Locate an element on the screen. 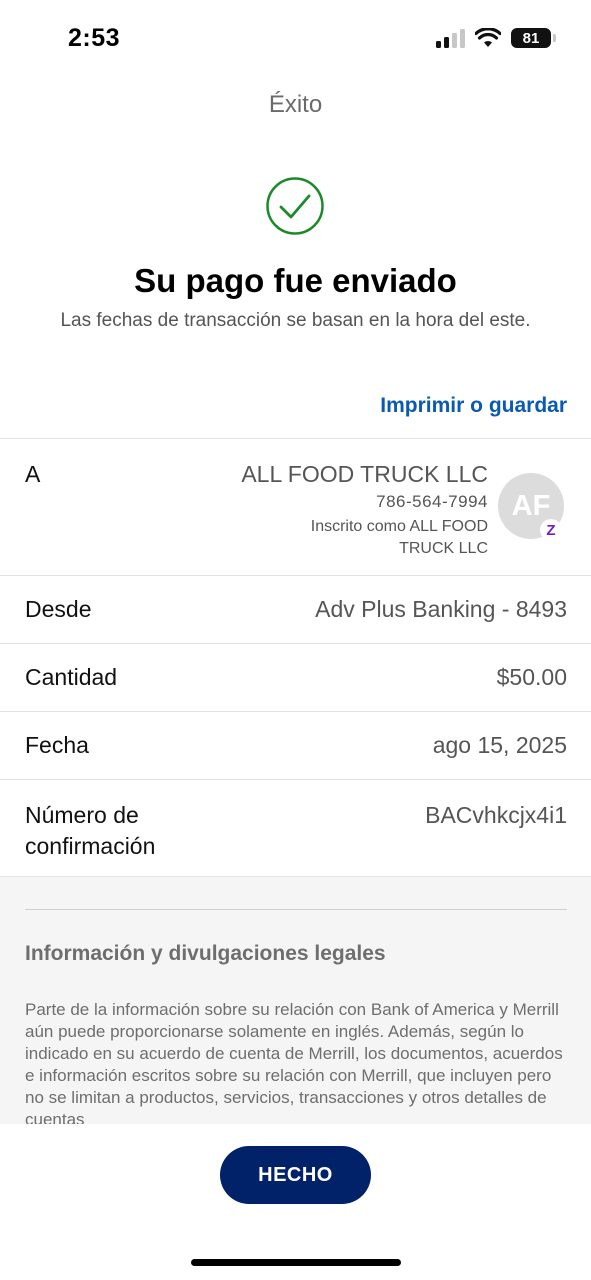  battery-icon: 81 is located at coordinates (533, 38).